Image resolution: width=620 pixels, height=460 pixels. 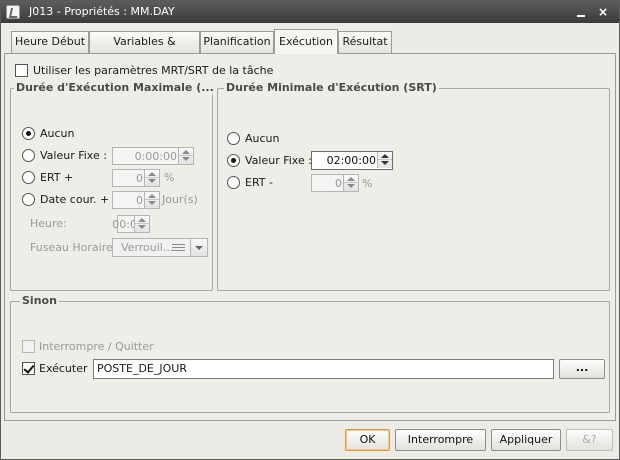 What do you see at coordinates (28, 155) in the screenshot?
I see `mrt-valeur-fixe-radio` at bounding box center [28, 155].